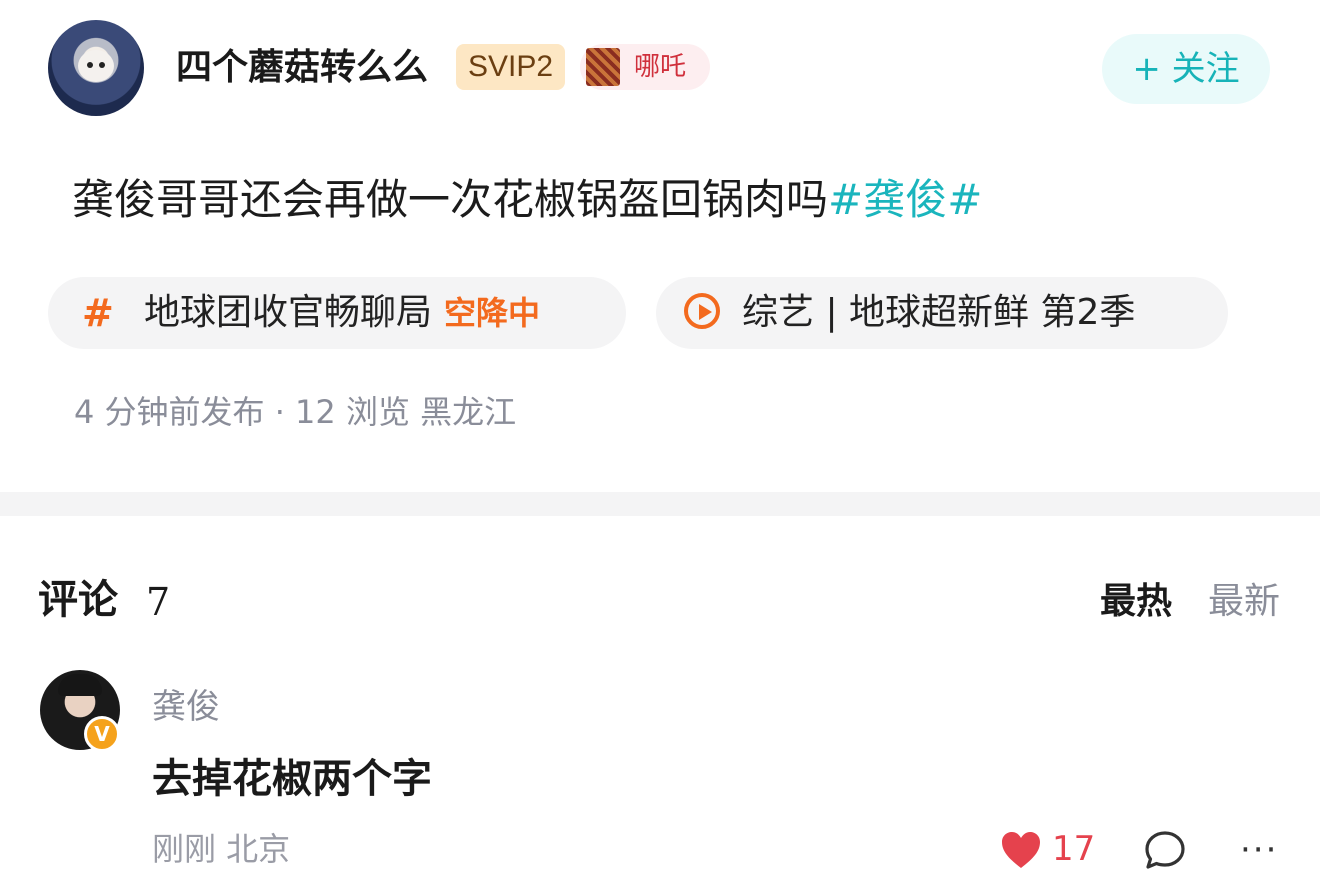 The height and width of the screenshot is (889, 1320). What do you see at coordinates (98, 313) in the screenshot?
I see `hash-icon: #` at bounding box center [98, 313].